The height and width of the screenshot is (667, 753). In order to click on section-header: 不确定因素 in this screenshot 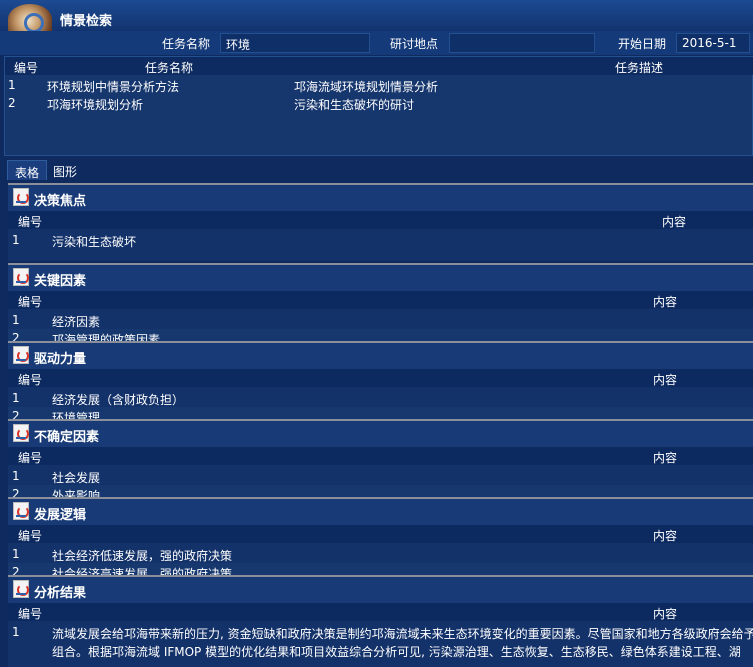, I will do `click(380, 434)`.